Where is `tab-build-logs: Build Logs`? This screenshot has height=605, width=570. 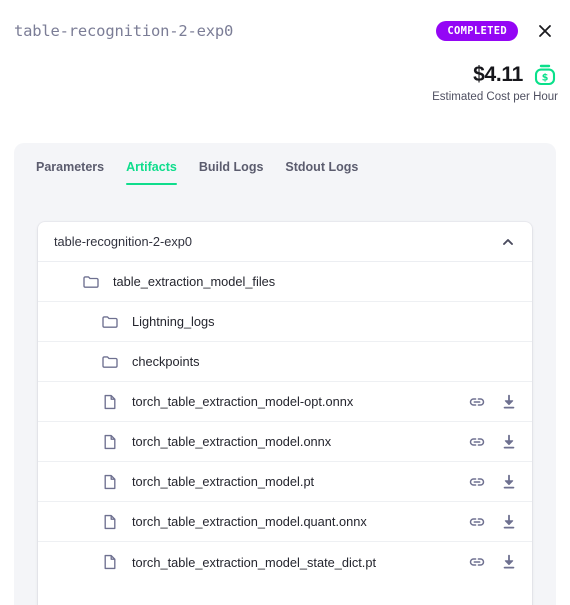
tab-build-logs: Build Logs is located at coordinates (231, 172).